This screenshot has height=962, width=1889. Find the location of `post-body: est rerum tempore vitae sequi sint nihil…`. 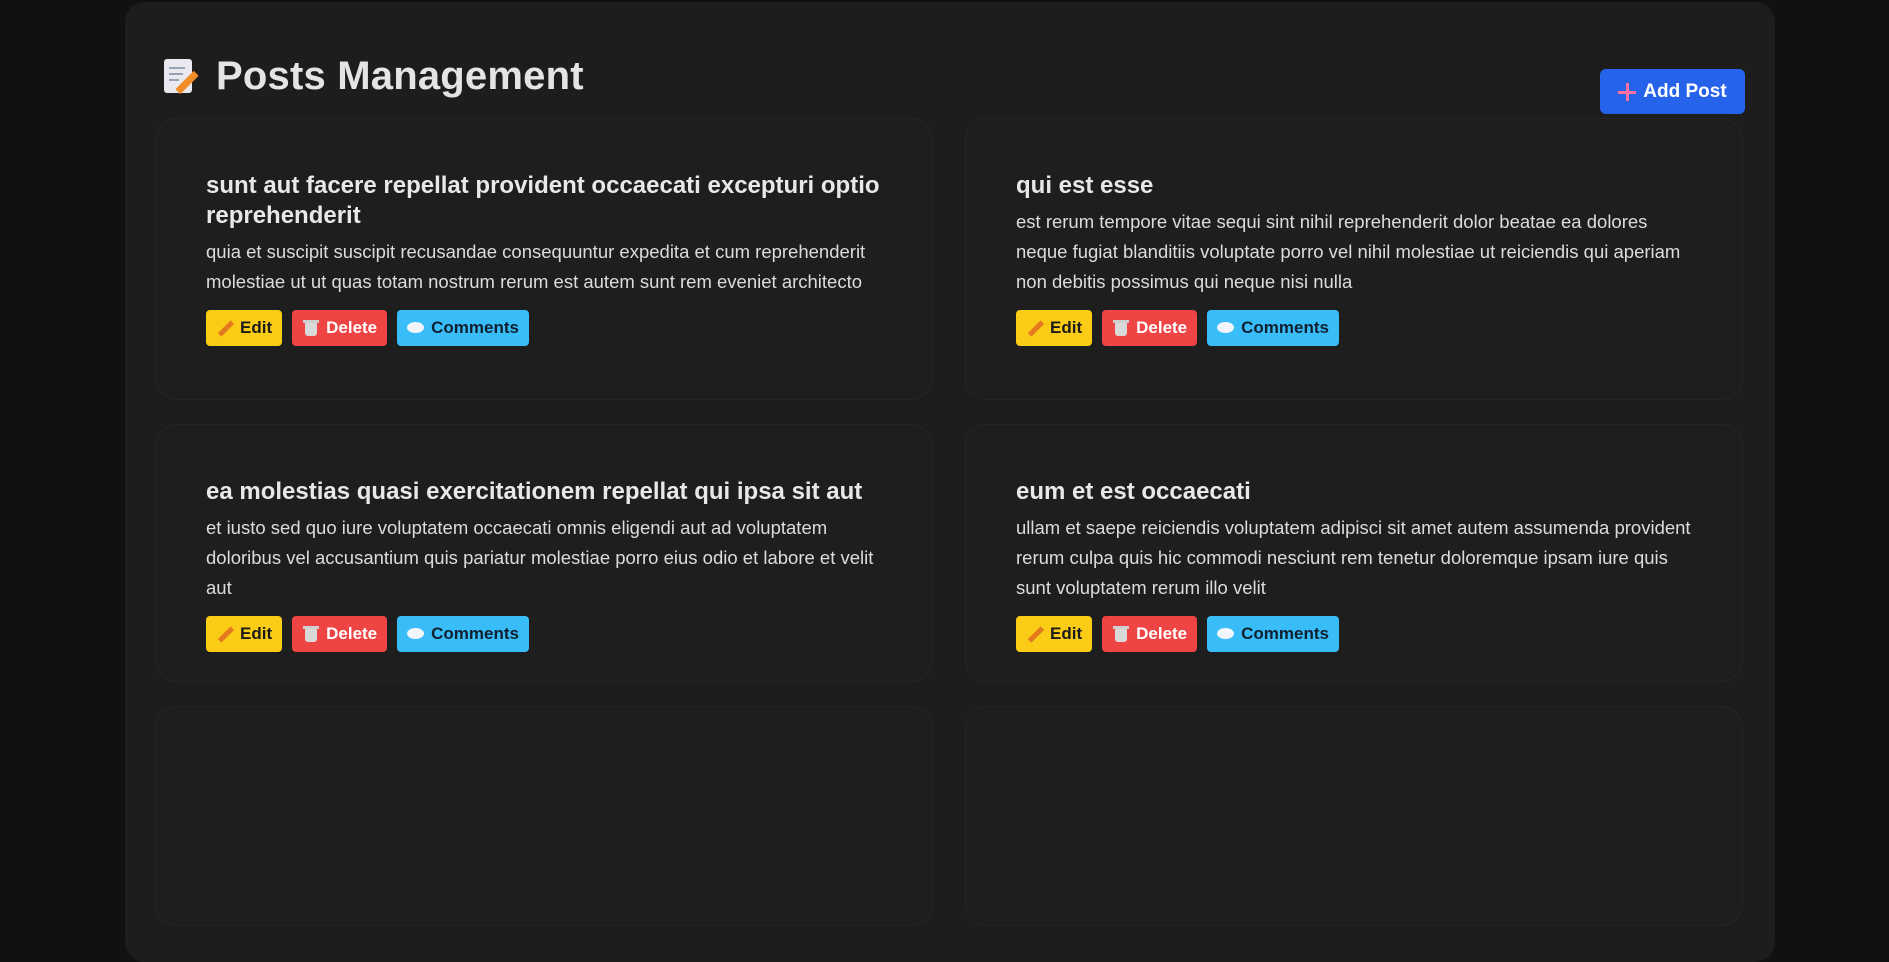

post-body: est rerum tempore vitae sequi sint nihil… is located at coordinates (1348, 251).